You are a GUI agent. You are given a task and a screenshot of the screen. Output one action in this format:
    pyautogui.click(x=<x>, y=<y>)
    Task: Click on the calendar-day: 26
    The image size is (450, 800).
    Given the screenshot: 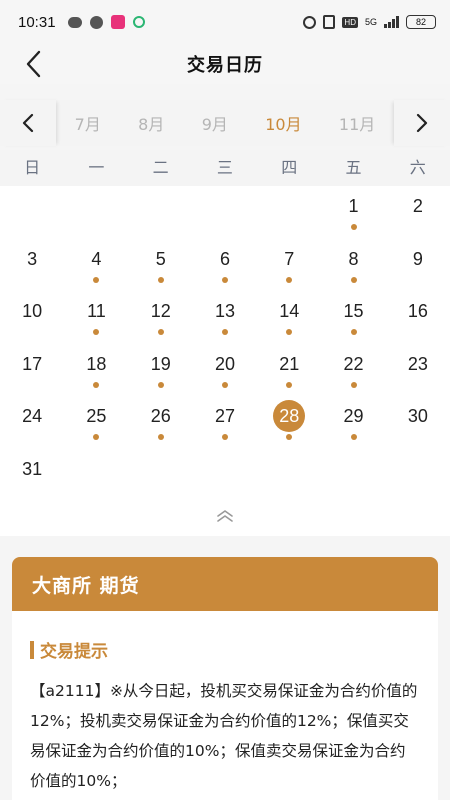 What is the action you would take?
    pyautogui.click(x=161, y=422)
    